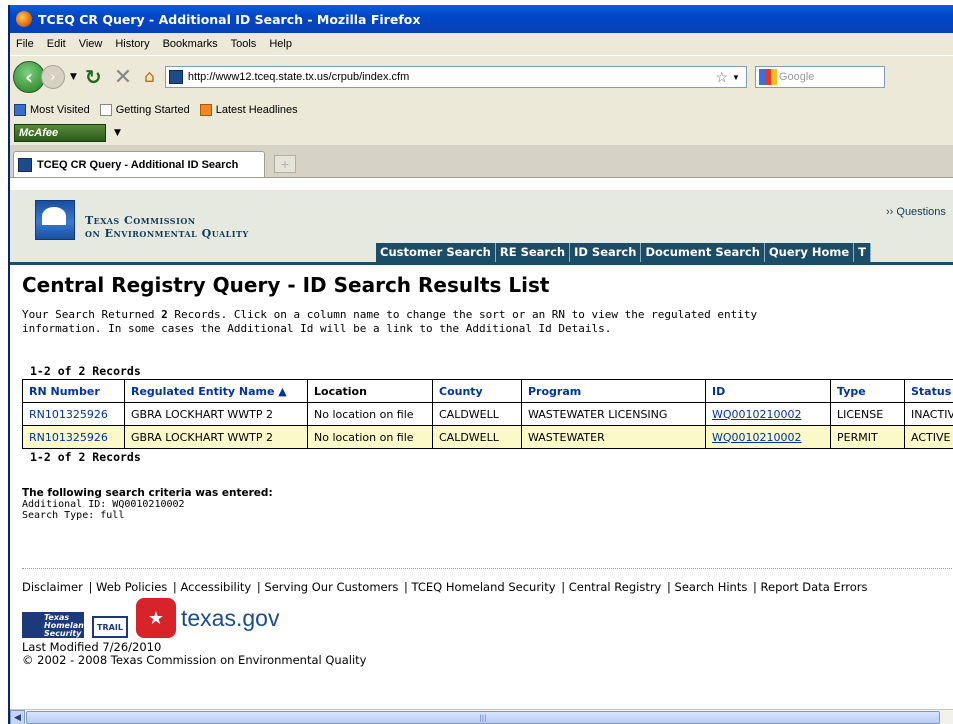 The width and height of the screenshot is (953, 724). Describe the element at coordinates (863, 252) in the screenshot. I see `nav-truncated: T` at that location.